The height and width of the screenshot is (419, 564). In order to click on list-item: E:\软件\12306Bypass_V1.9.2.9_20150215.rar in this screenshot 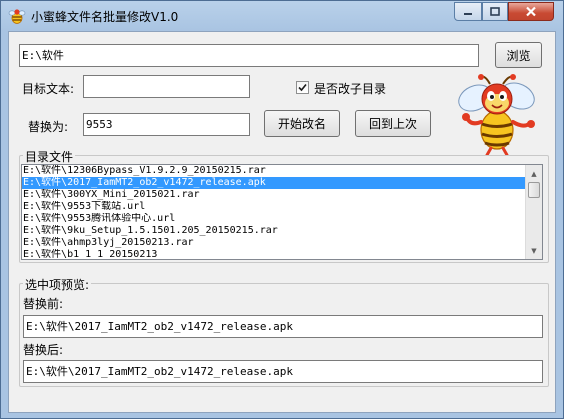, I will do `click(282, 171)`.